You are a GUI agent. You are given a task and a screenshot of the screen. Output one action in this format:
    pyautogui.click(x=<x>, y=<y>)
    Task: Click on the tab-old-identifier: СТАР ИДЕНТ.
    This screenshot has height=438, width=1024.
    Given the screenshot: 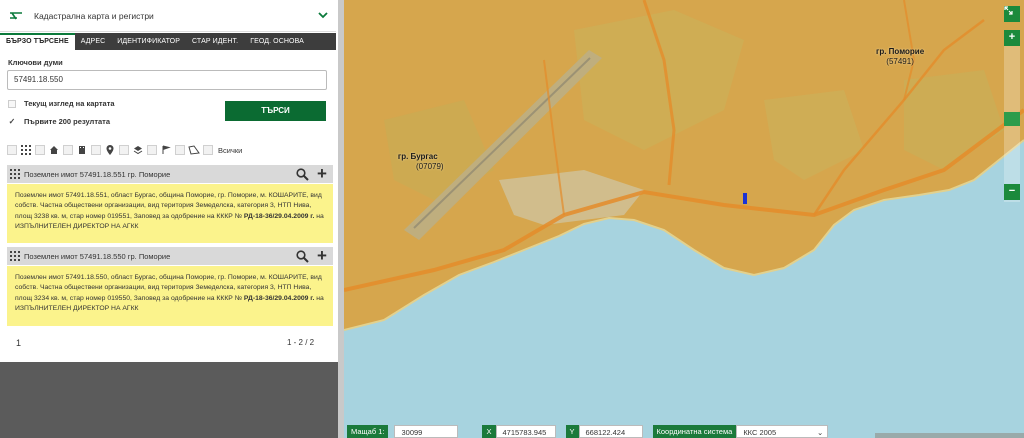 What is the action you would take?
    pyautogui.click(x=215, y=41)
    